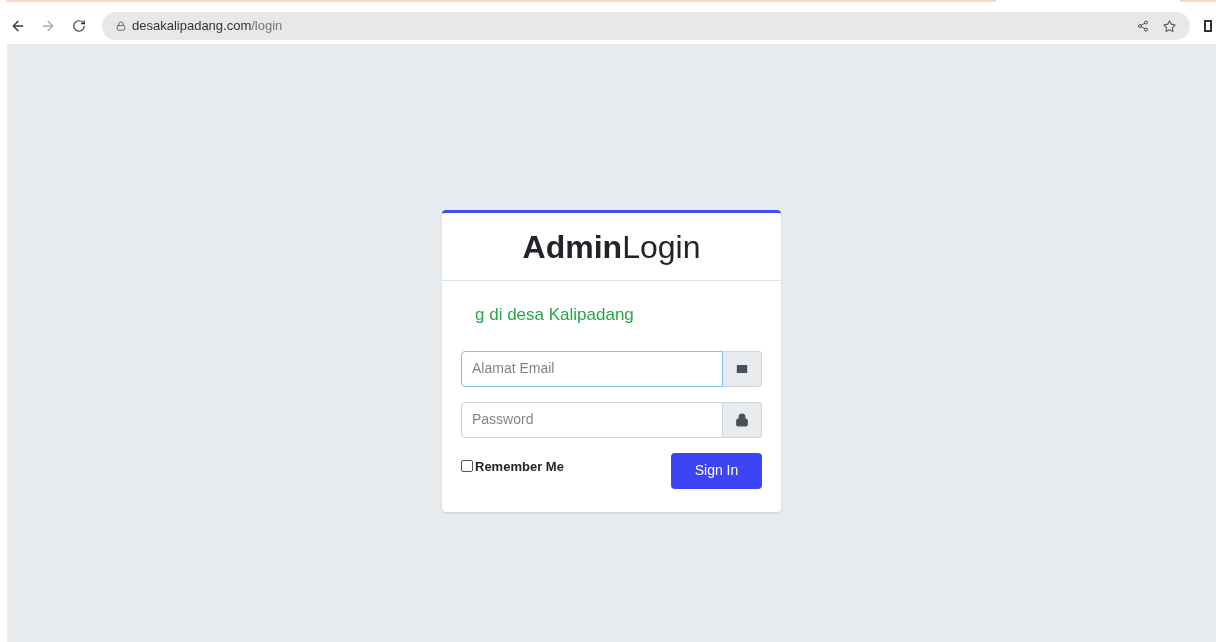  I want to click on url-path: /login, so click(267, 26).